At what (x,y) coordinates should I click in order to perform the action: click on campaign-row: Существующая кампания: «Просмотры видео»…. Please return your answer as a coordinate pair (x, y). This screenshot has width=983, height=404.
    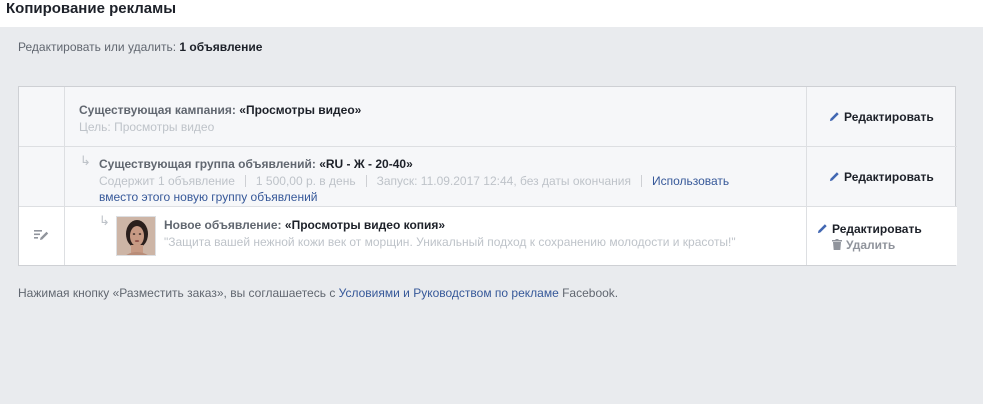
    Looking at the image, I should click on (488, 117).